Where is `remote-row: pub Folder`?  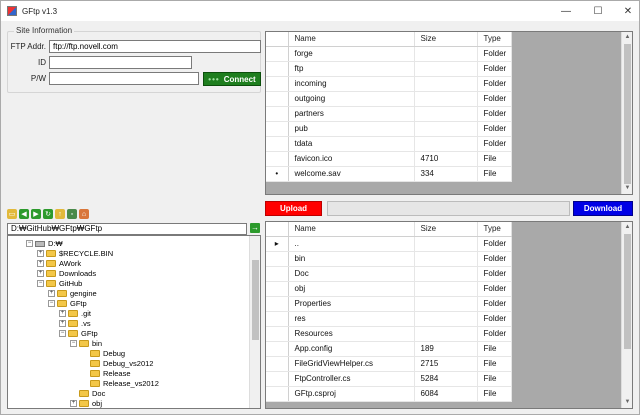 remote-row: pub Folder is located at coordinates (389, 129).